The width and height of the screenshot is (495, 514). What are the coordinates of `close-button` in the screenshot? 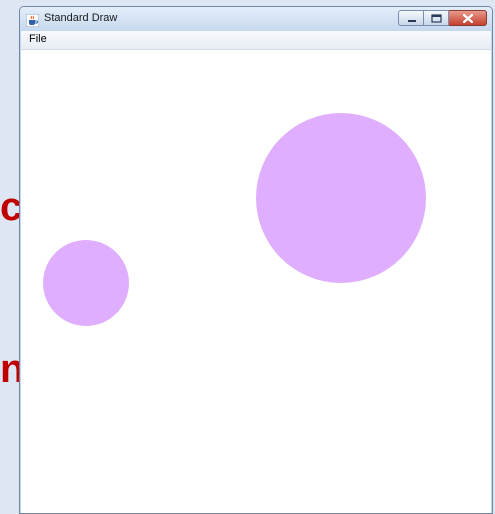 It's located at (468, 18).